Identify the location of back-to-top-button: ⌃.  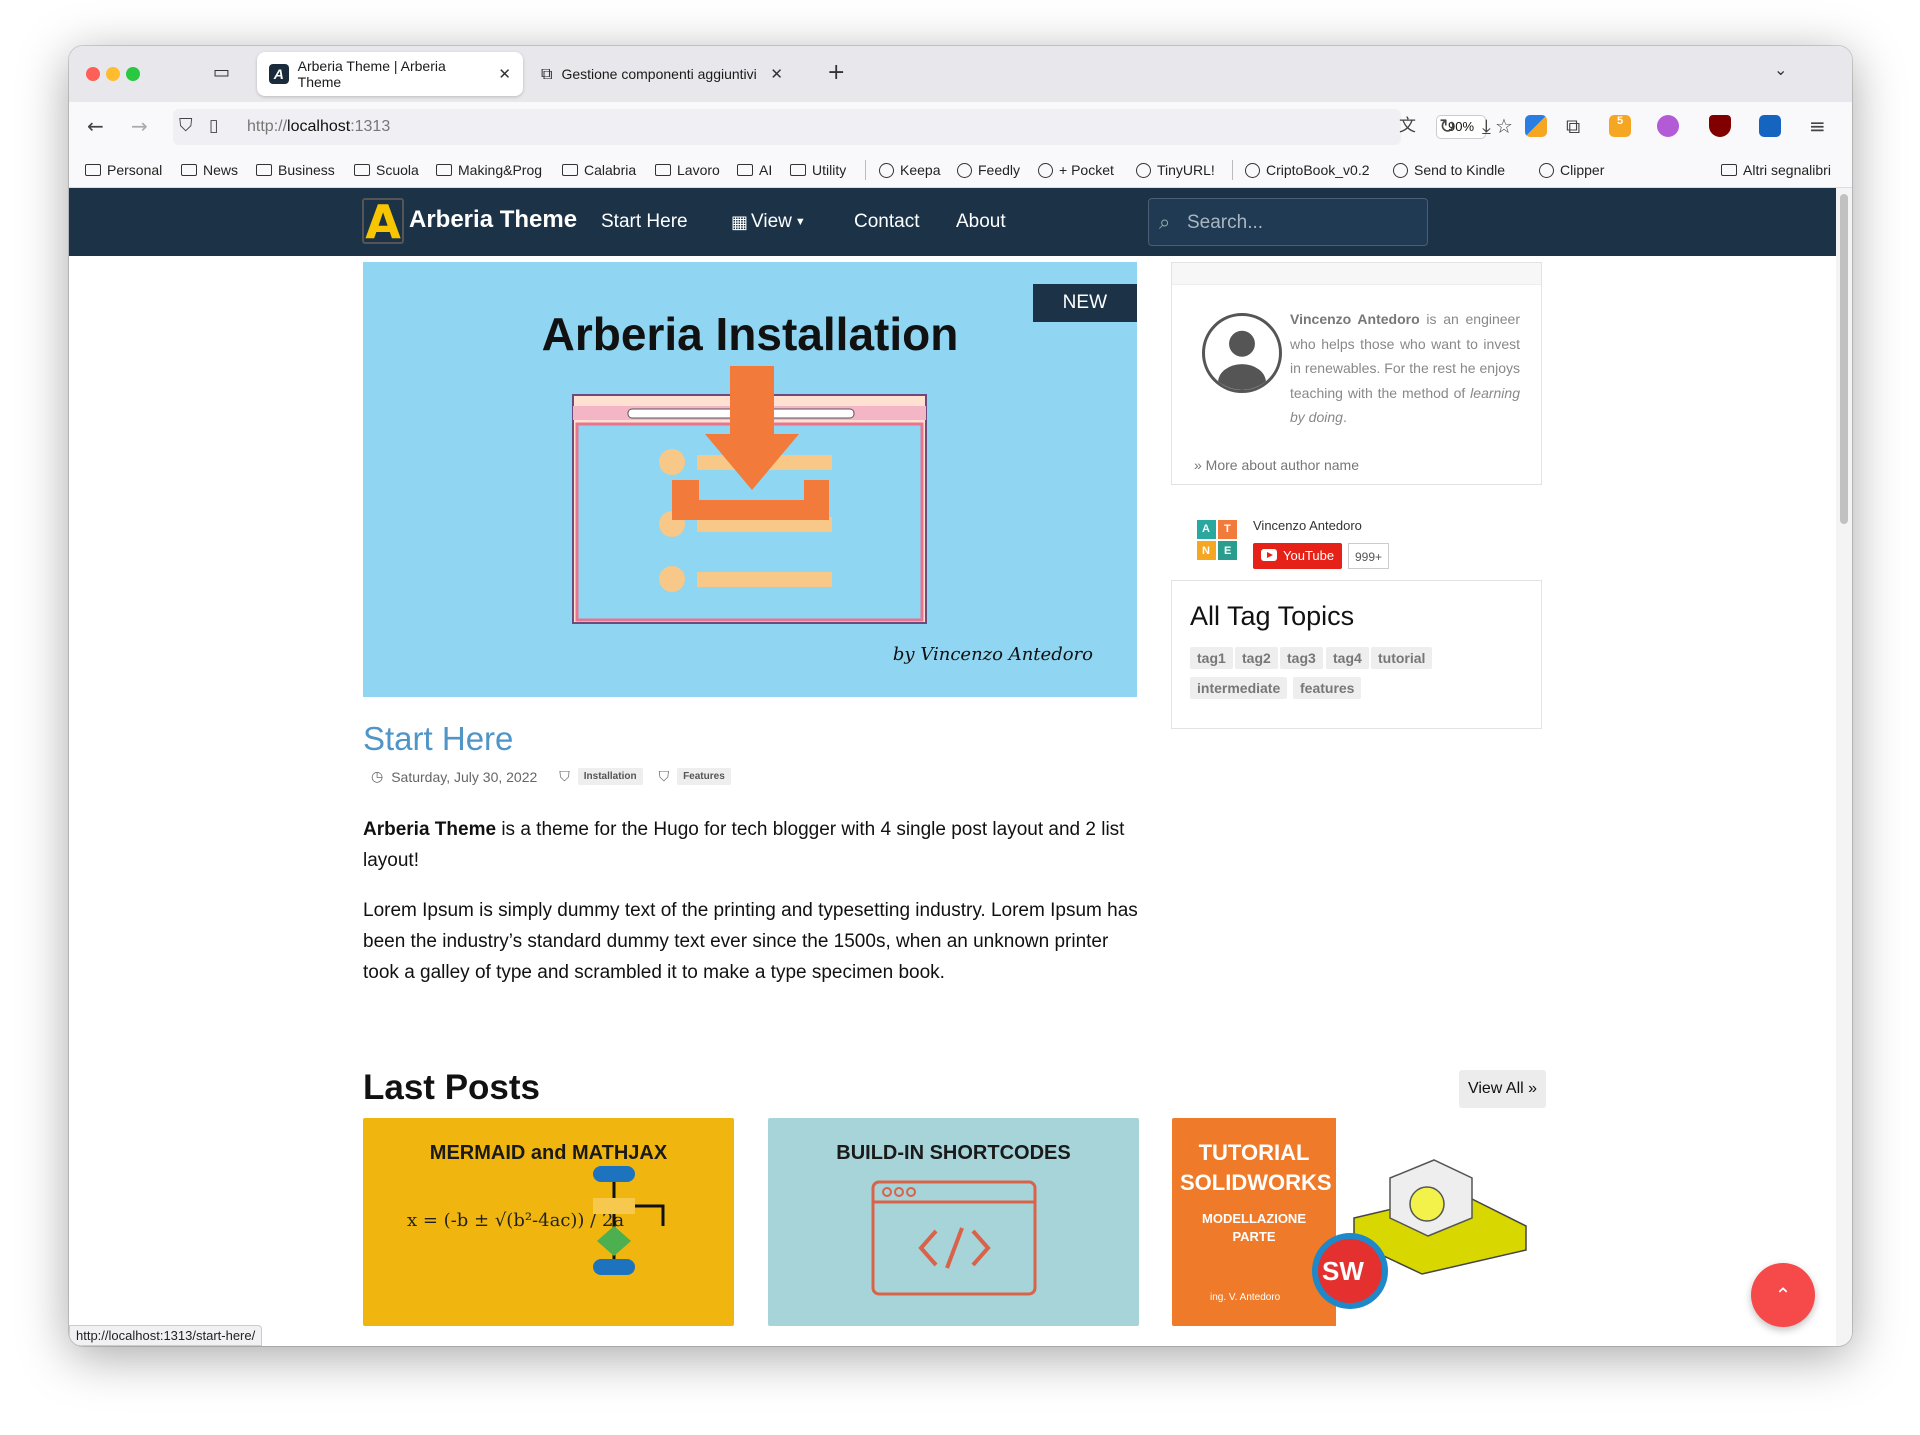
(1783, 1295).